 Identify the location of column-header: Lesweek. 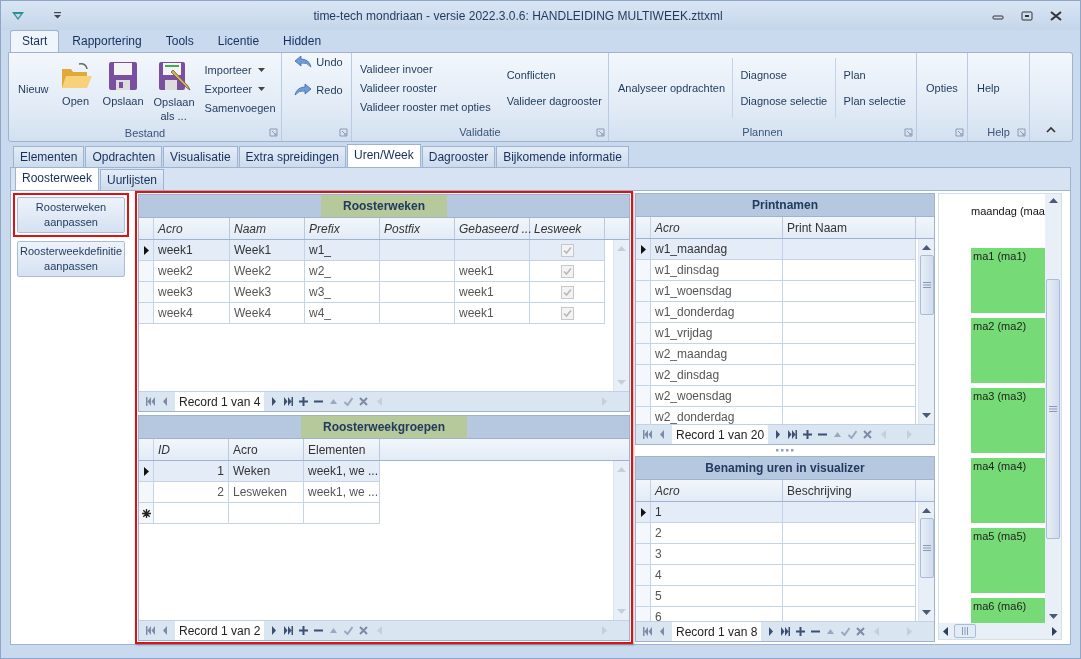
(567, 228).